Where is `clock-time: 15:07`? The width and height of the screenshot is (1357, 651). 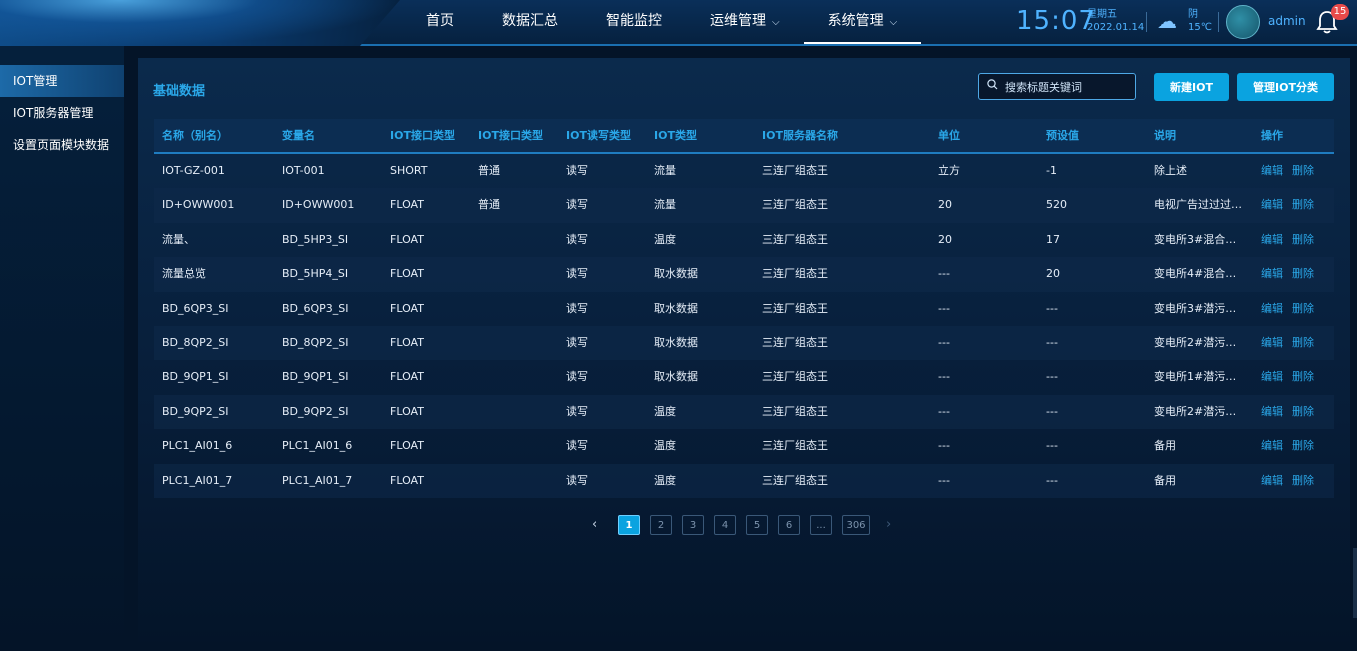
clock-time: 15:07 is located at coordinates (1056, 21).